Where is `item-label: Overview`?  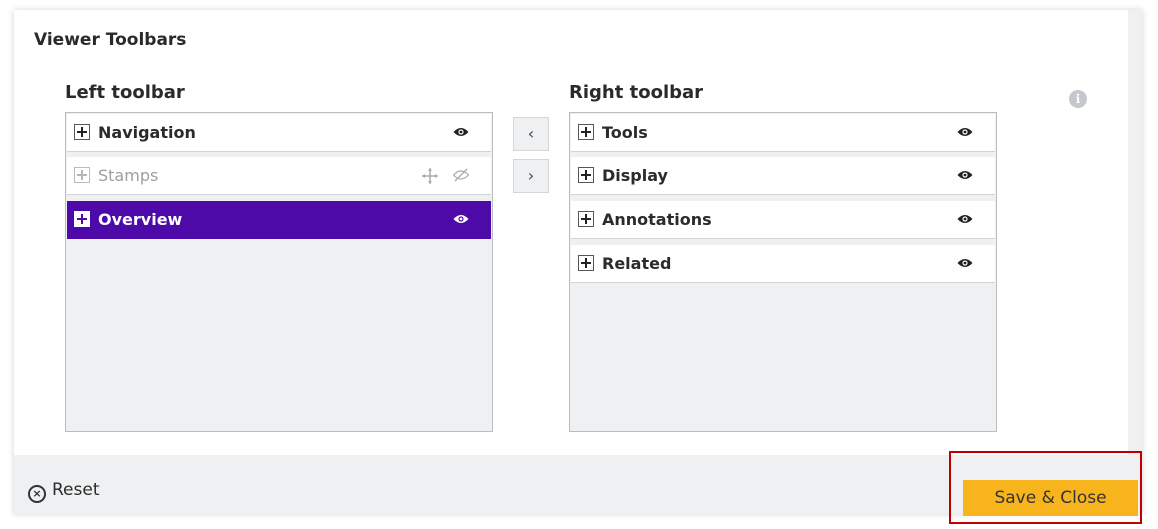
item-label: Overview is located at coordinates (140, 219).